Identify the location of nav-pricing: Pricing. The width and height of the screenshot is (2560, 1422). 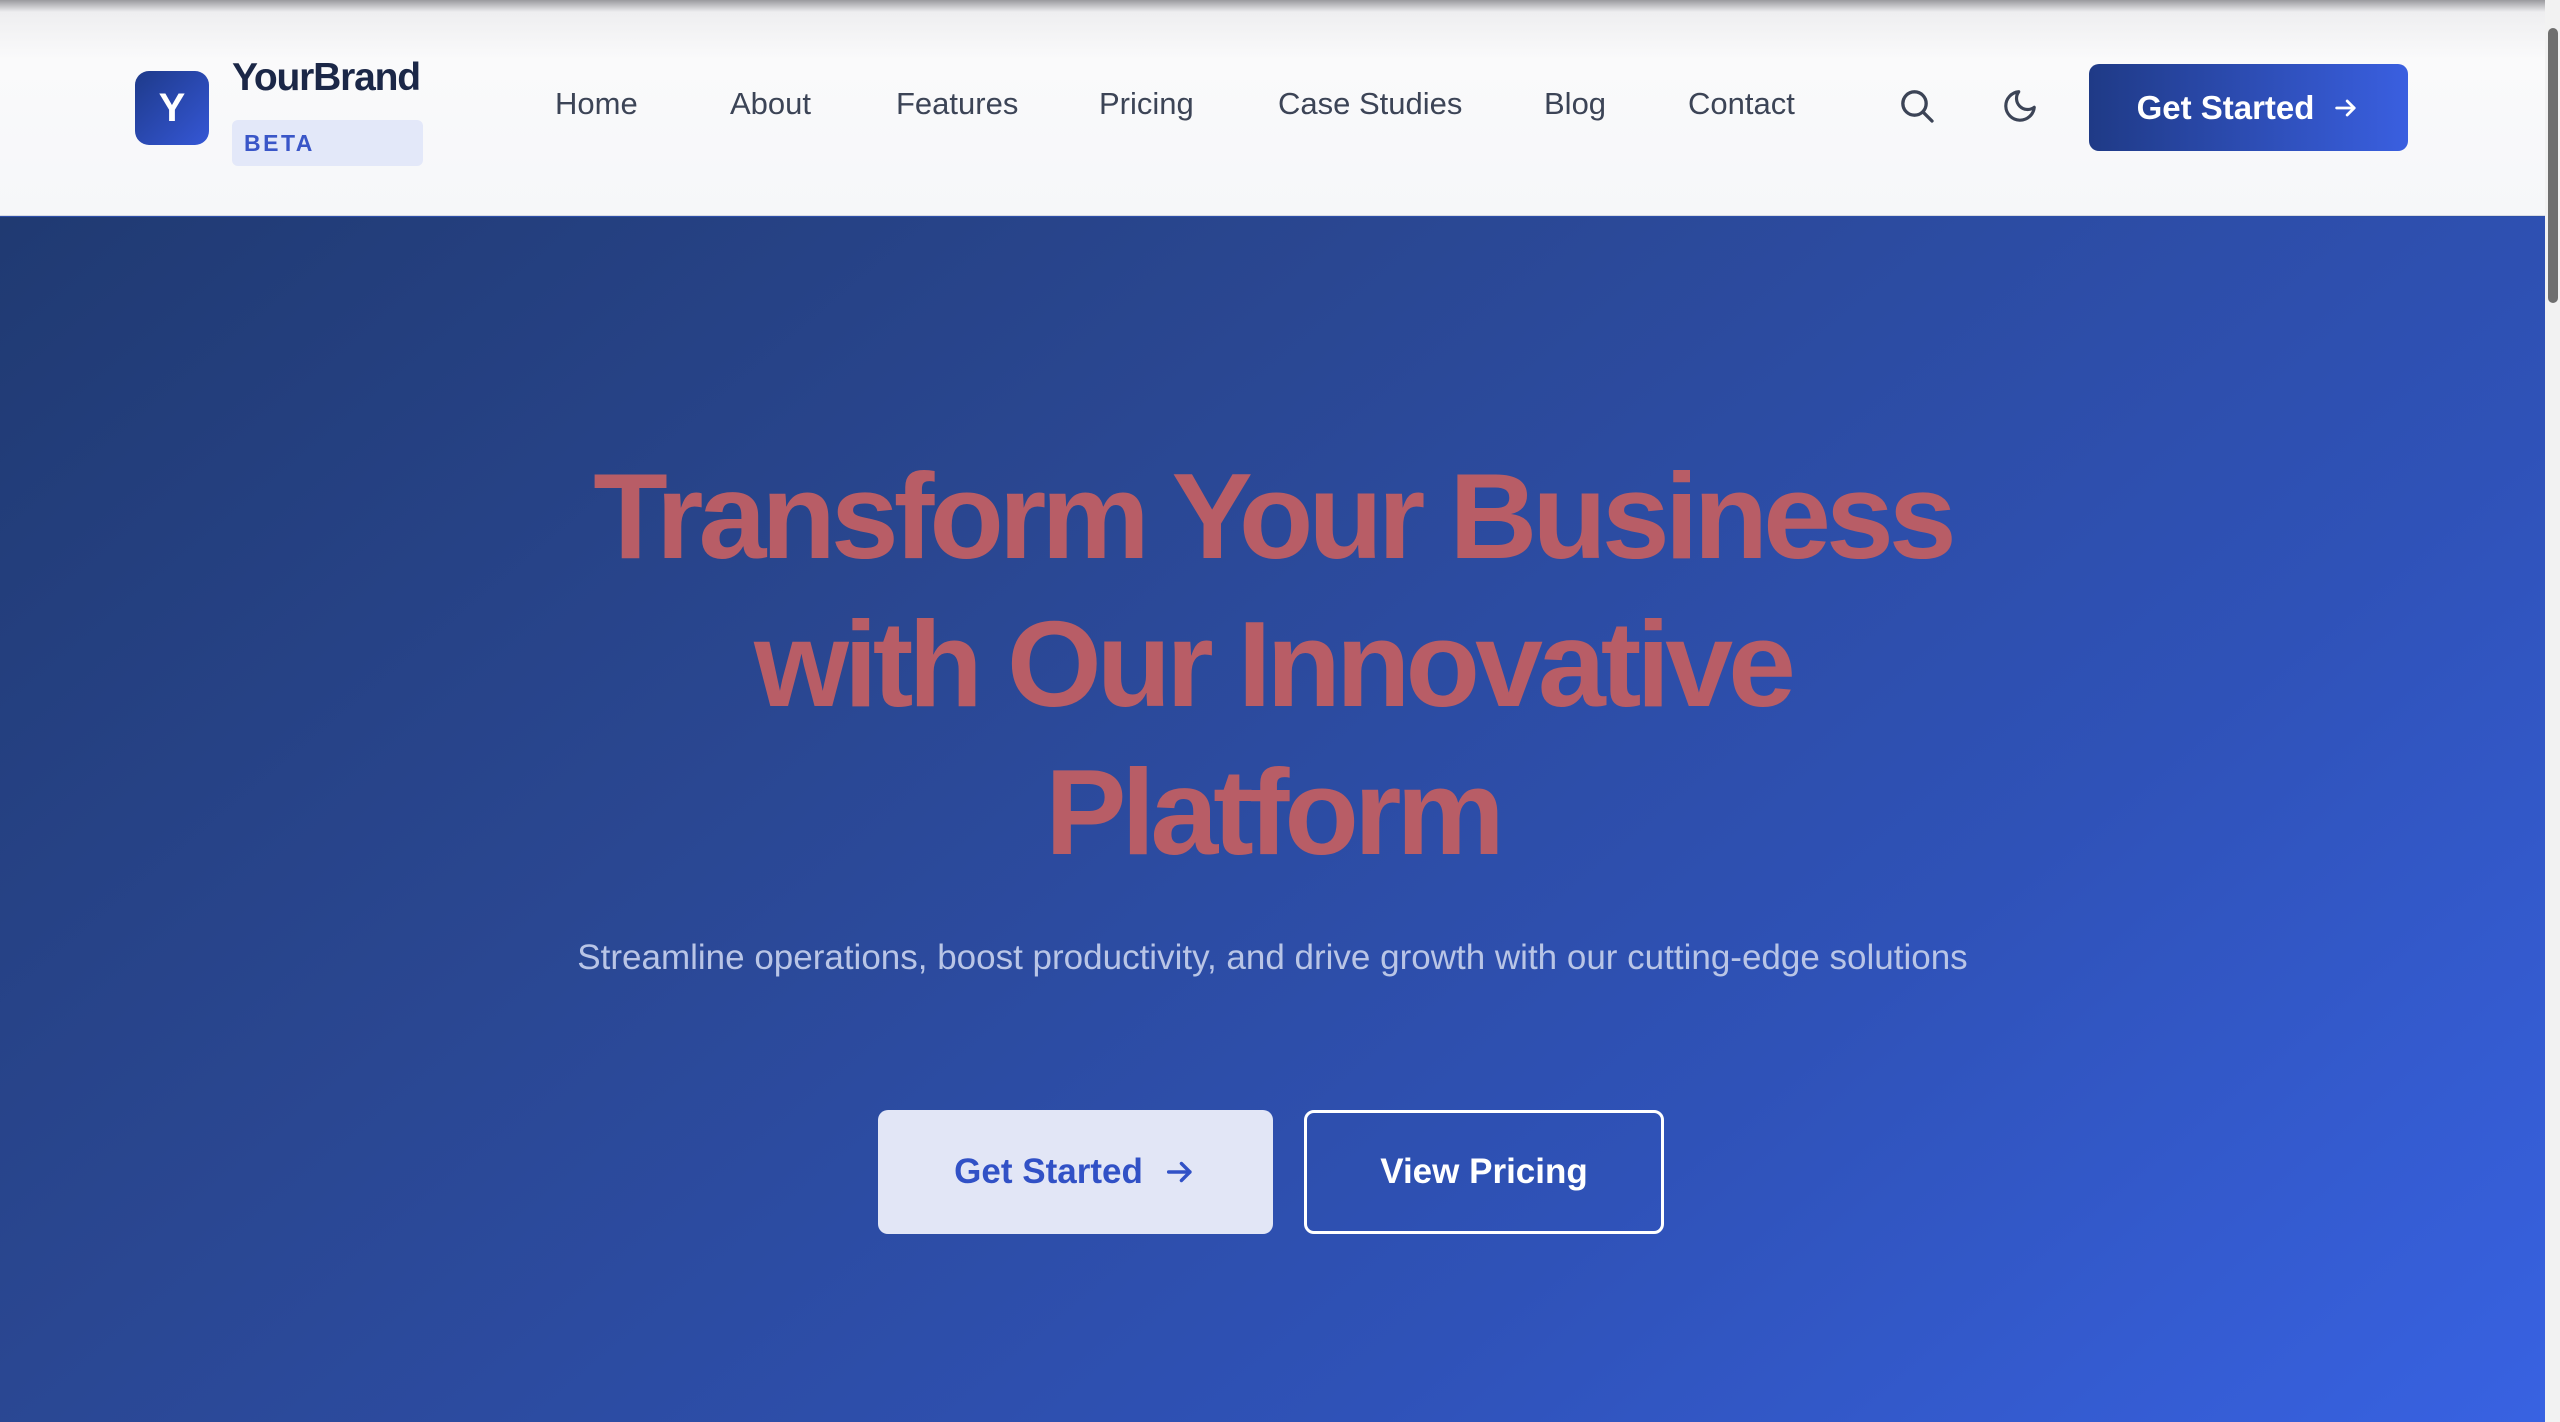
(1146, 104).